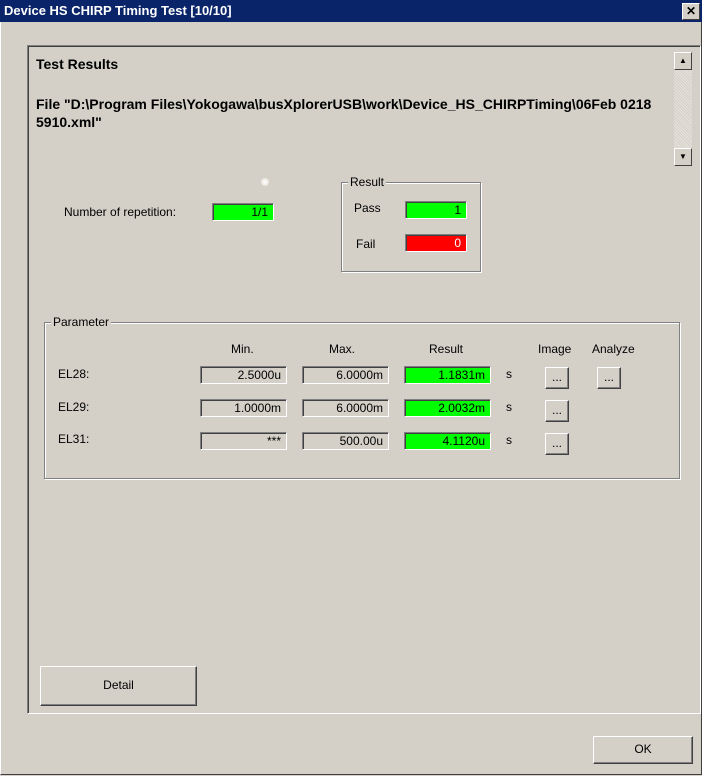 This screenshot has width=702, height=776. Describe the element at coordinates (367, 208) in the screenshot. I see `pass-label: Pass` at that location.